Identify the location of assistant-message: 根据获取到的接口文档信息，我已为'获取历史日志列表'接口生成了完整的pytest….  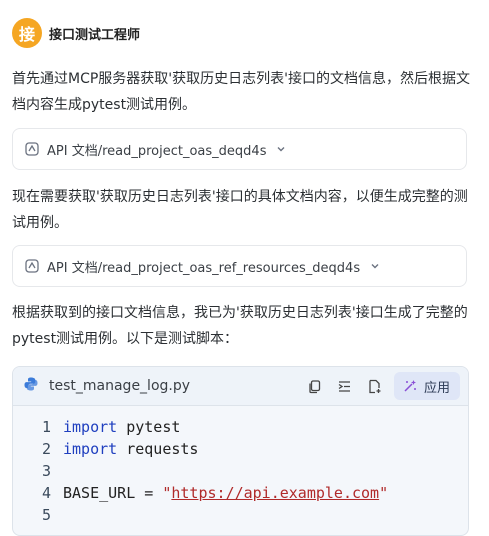
(240, 326).